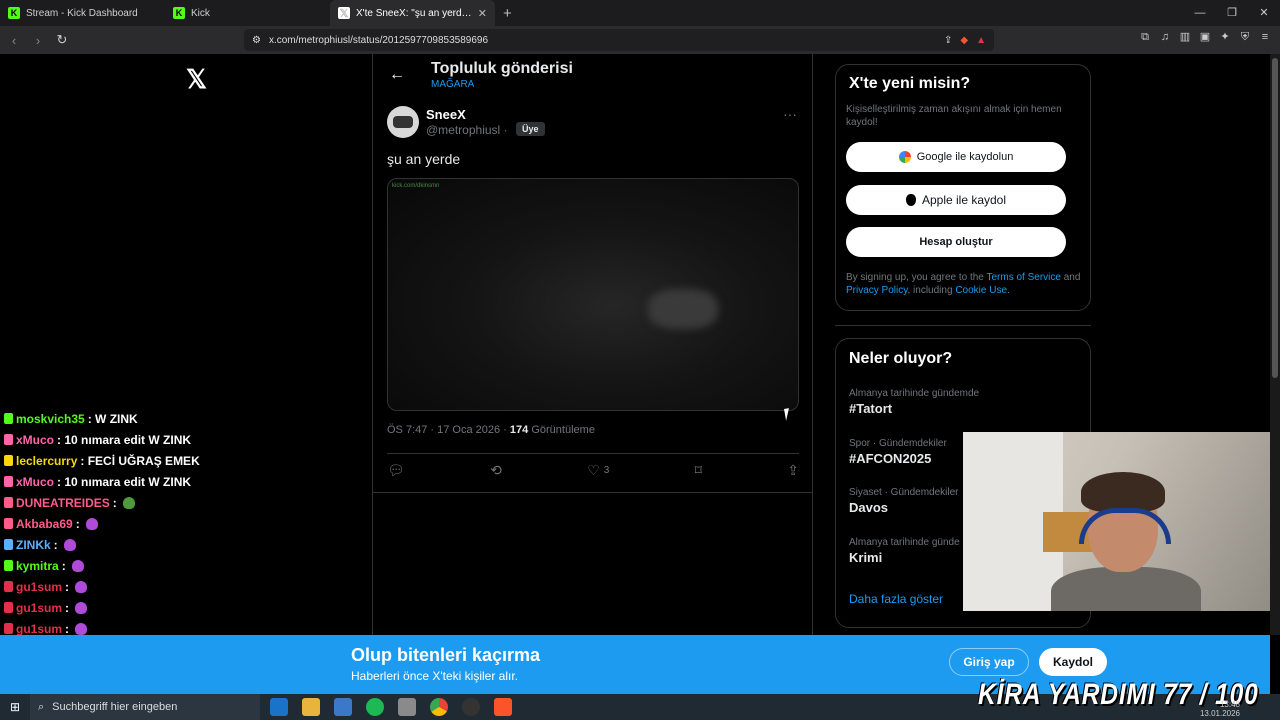  What do you see at coordinates (698, 470) in the screenshot?
I see `bookmark-icon: ⌑` at bounding box center [698, 470].